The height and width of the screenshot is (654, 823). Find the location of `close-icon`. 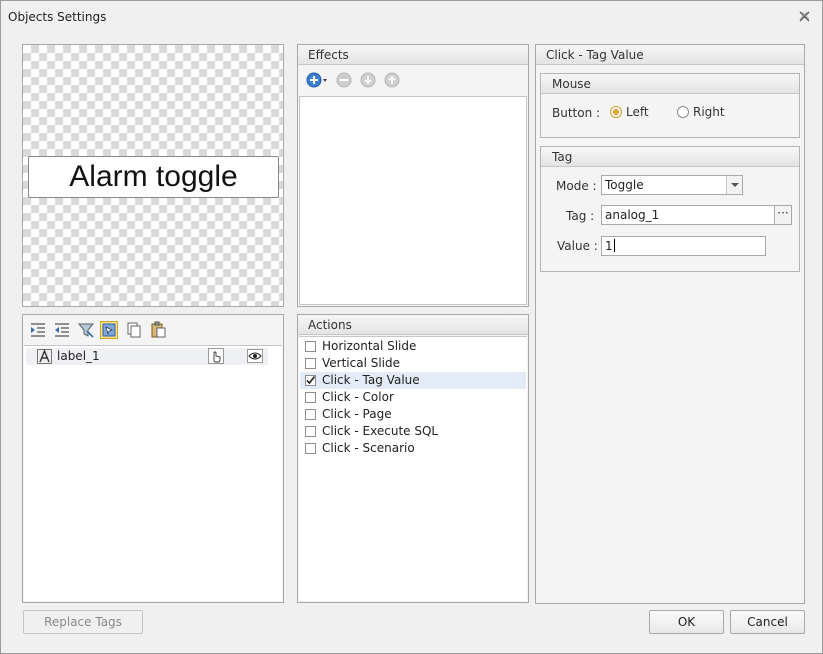

close-icon is located at coordinates (804, 16).